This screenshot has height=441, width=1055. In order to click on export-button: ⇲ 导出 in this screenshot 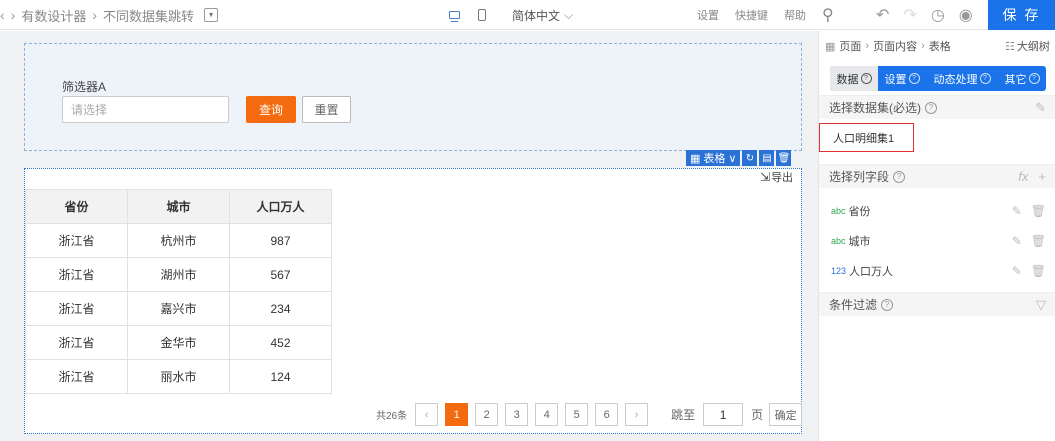, I will do `click(776, 177)`.